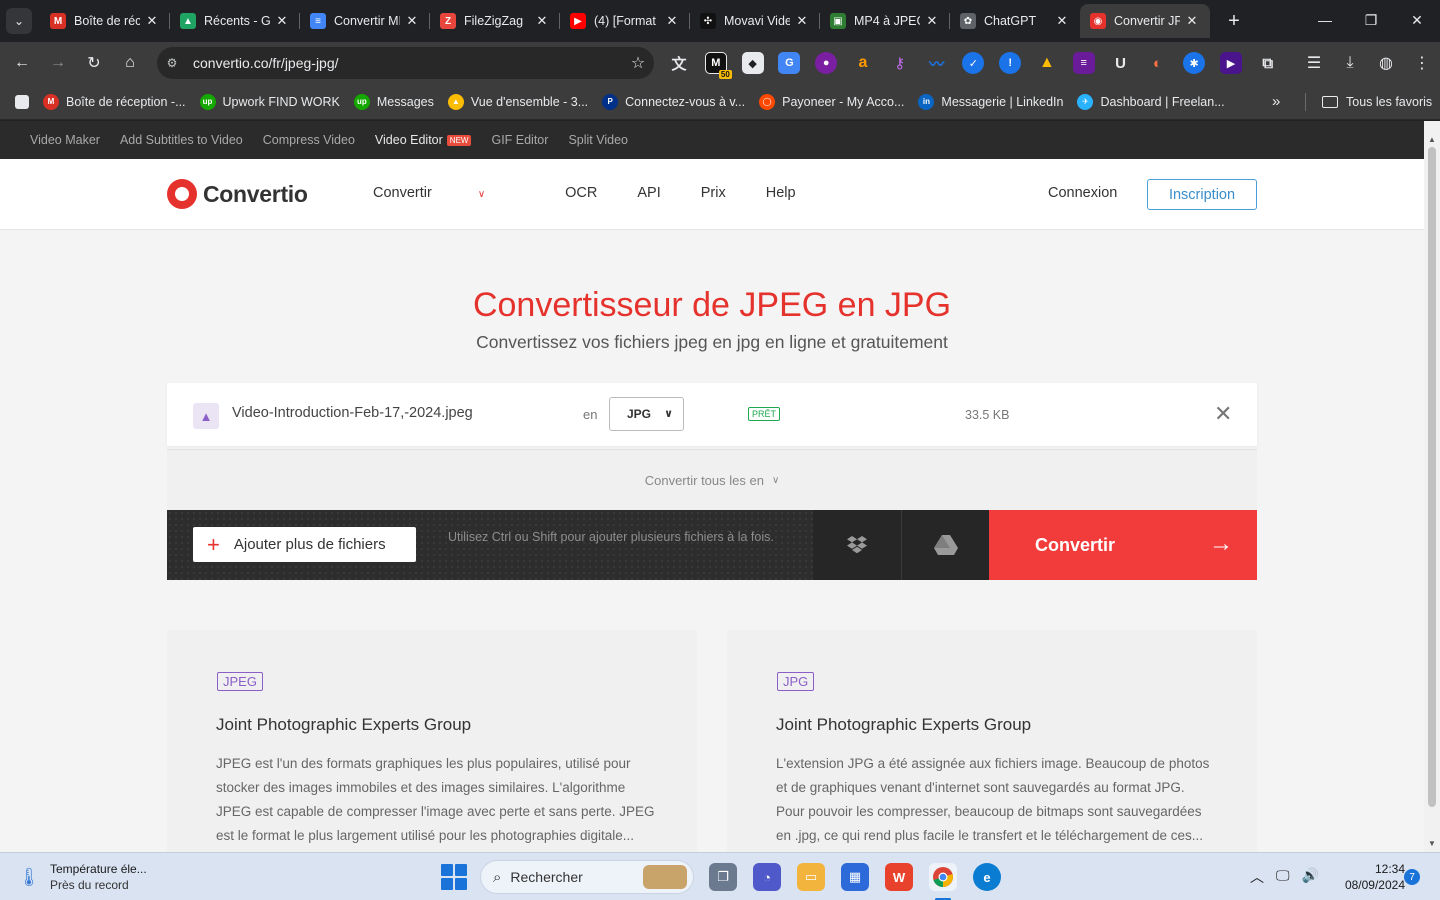 This screenshot has width=1440, height=900. I want to click on new-tab-button: +, so click(1234, 21).